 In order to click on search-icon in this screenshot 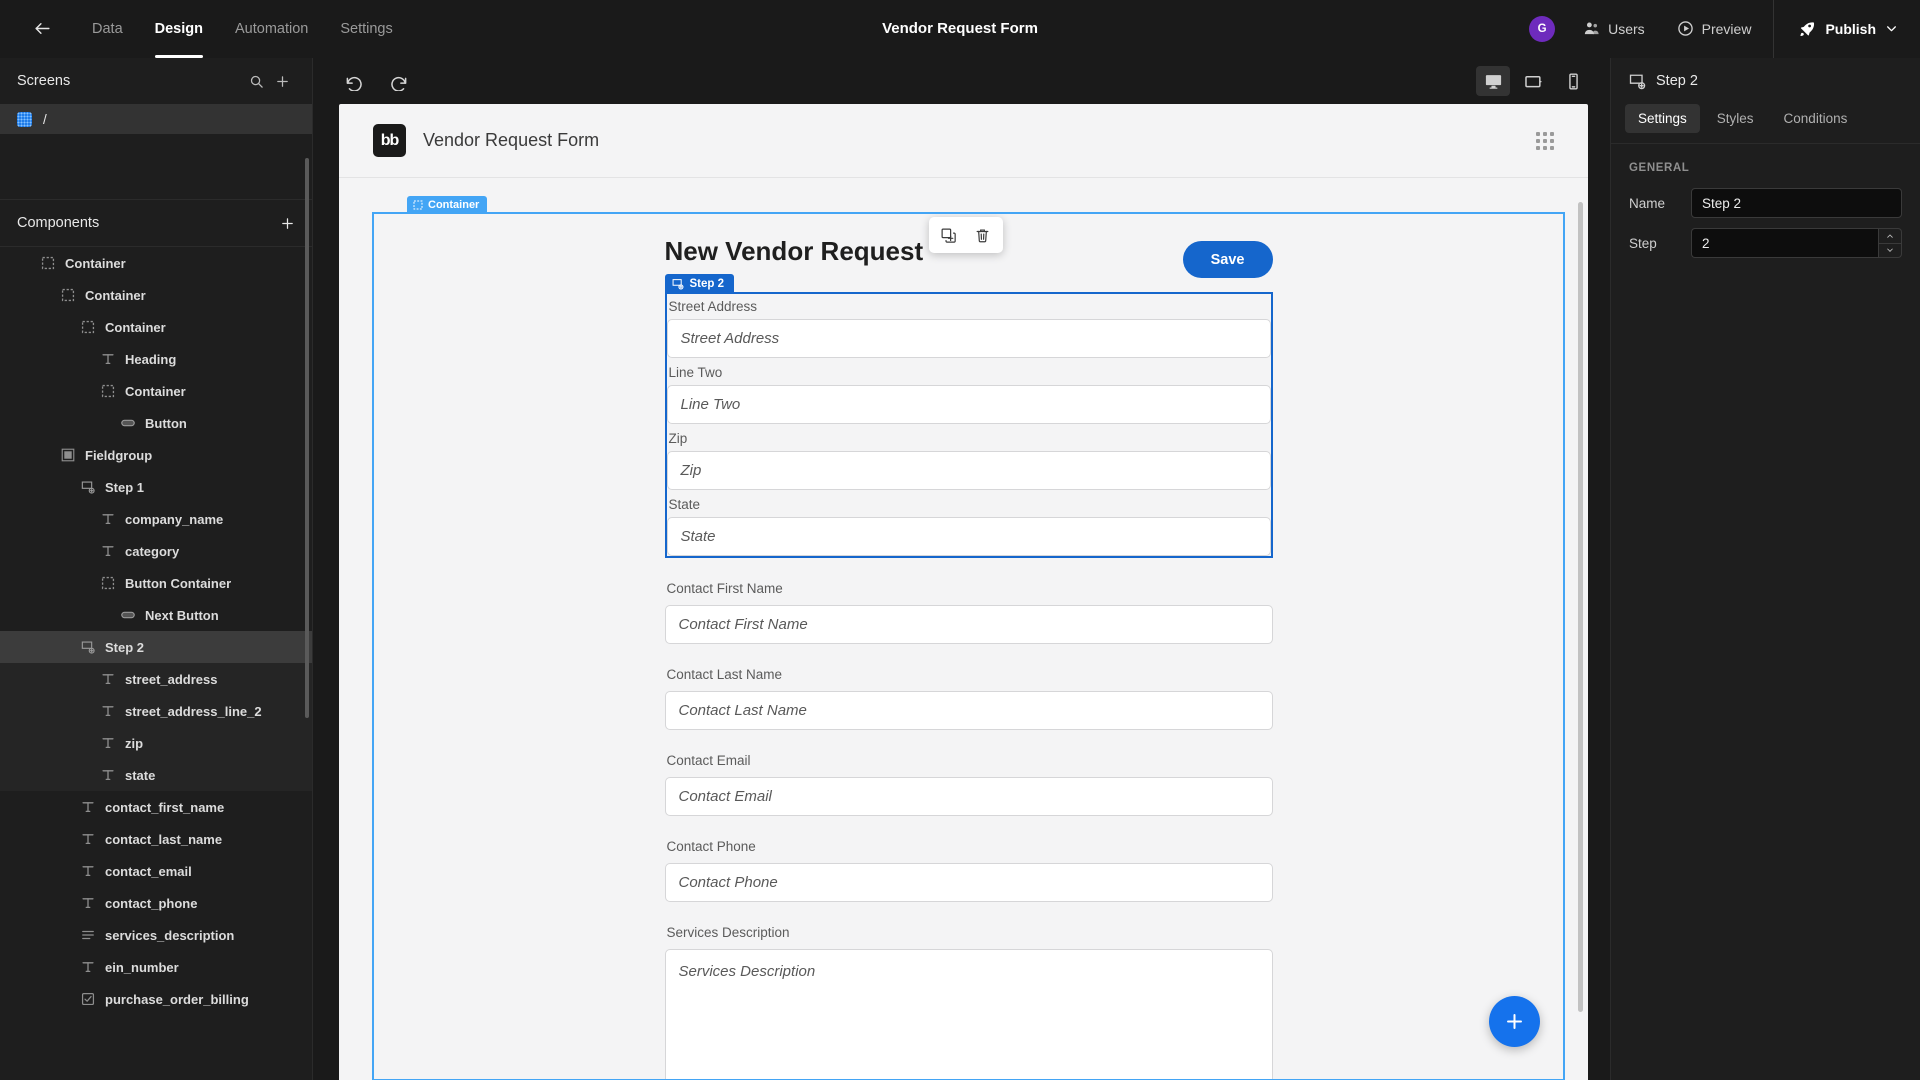, I will do `click(256, 81)`.